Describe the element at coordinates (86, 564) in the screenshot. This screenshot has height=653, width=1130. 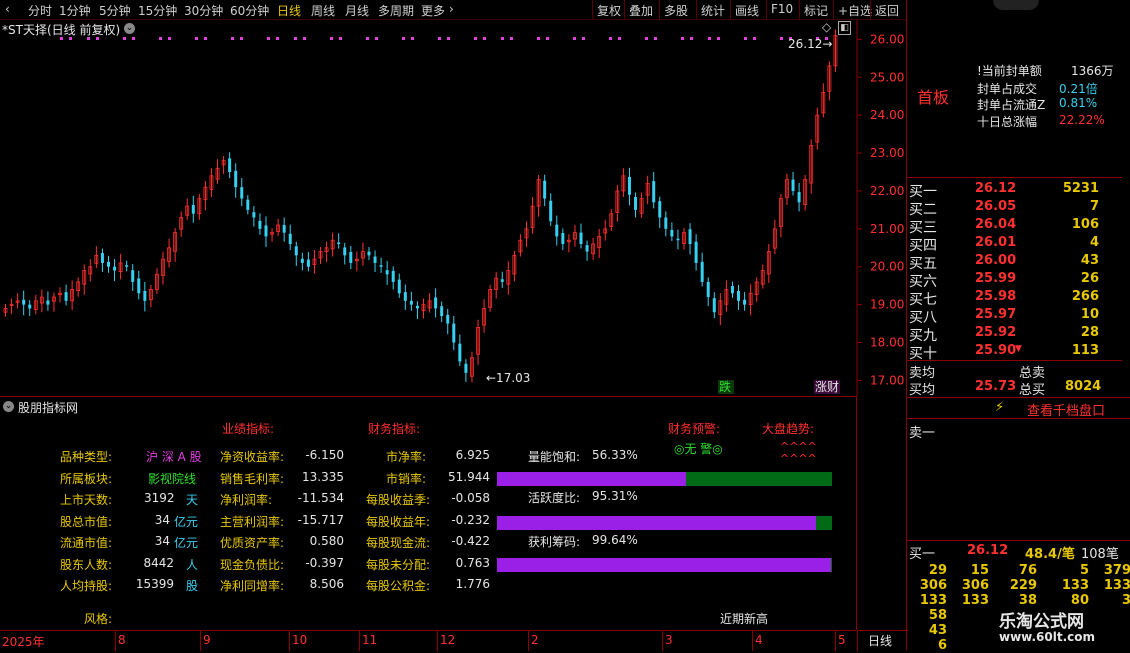
I see `left-row-label: 股东人数:` at that location.